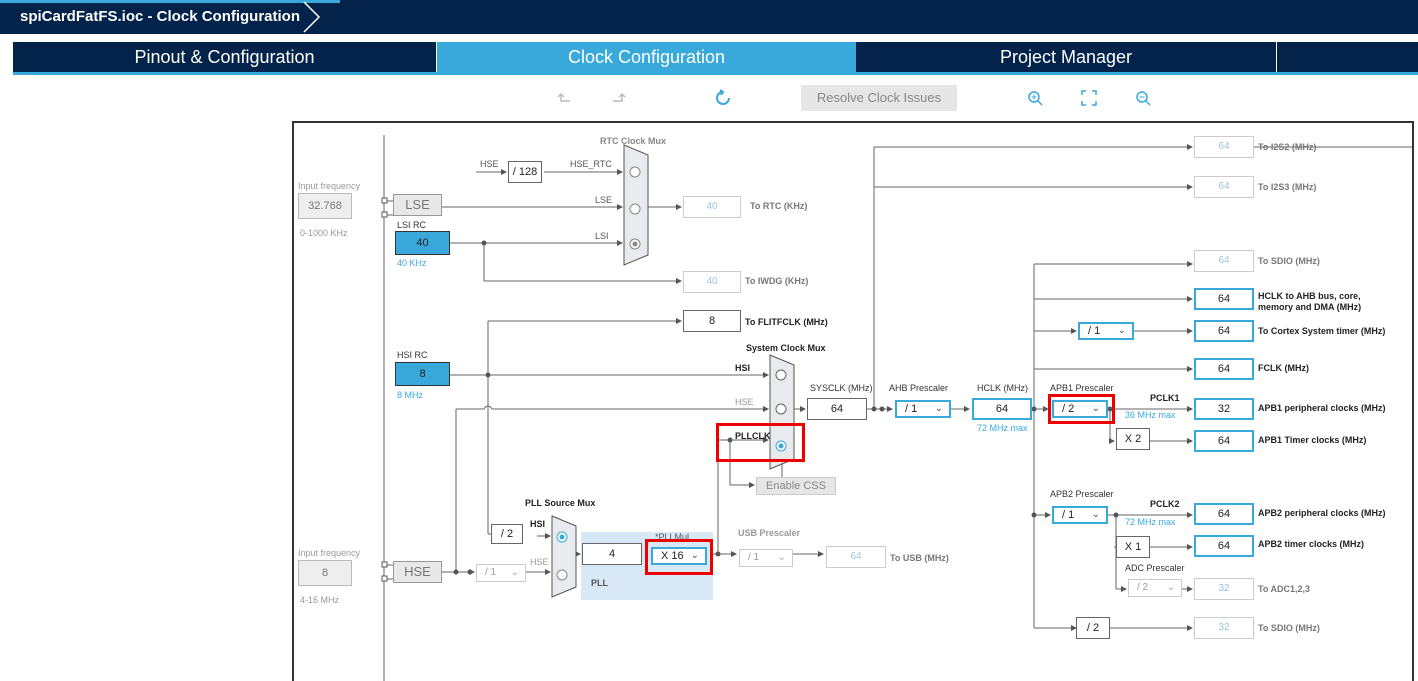 Image resolution: width=1418 pixels, height=681 pixels. What do you see at coordinates (491, 572) in the screenshot?
I see `hse-prediv-value: / 1` at bounding box center [491, 572].